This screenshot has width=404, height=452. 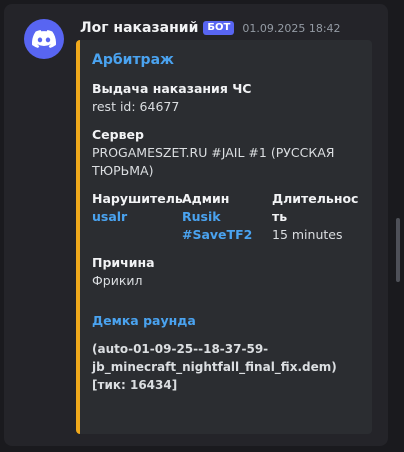 What do you see at coordinates (172, 88) in the screenshot?
I see `action-title: Выдача наказания ЧС` at bounding box center [172, 88].